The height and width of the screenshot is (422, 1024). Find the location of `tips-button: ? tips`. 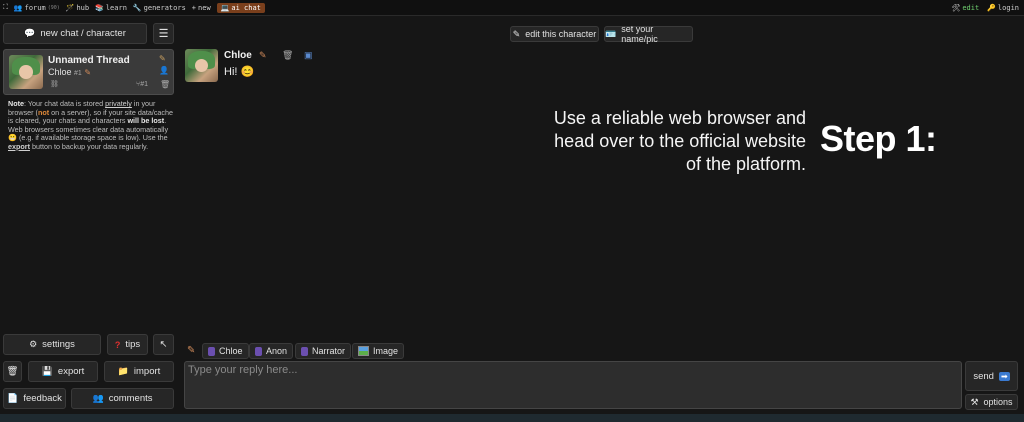

tips-button: ? tips is located at coordinates (127, 344).